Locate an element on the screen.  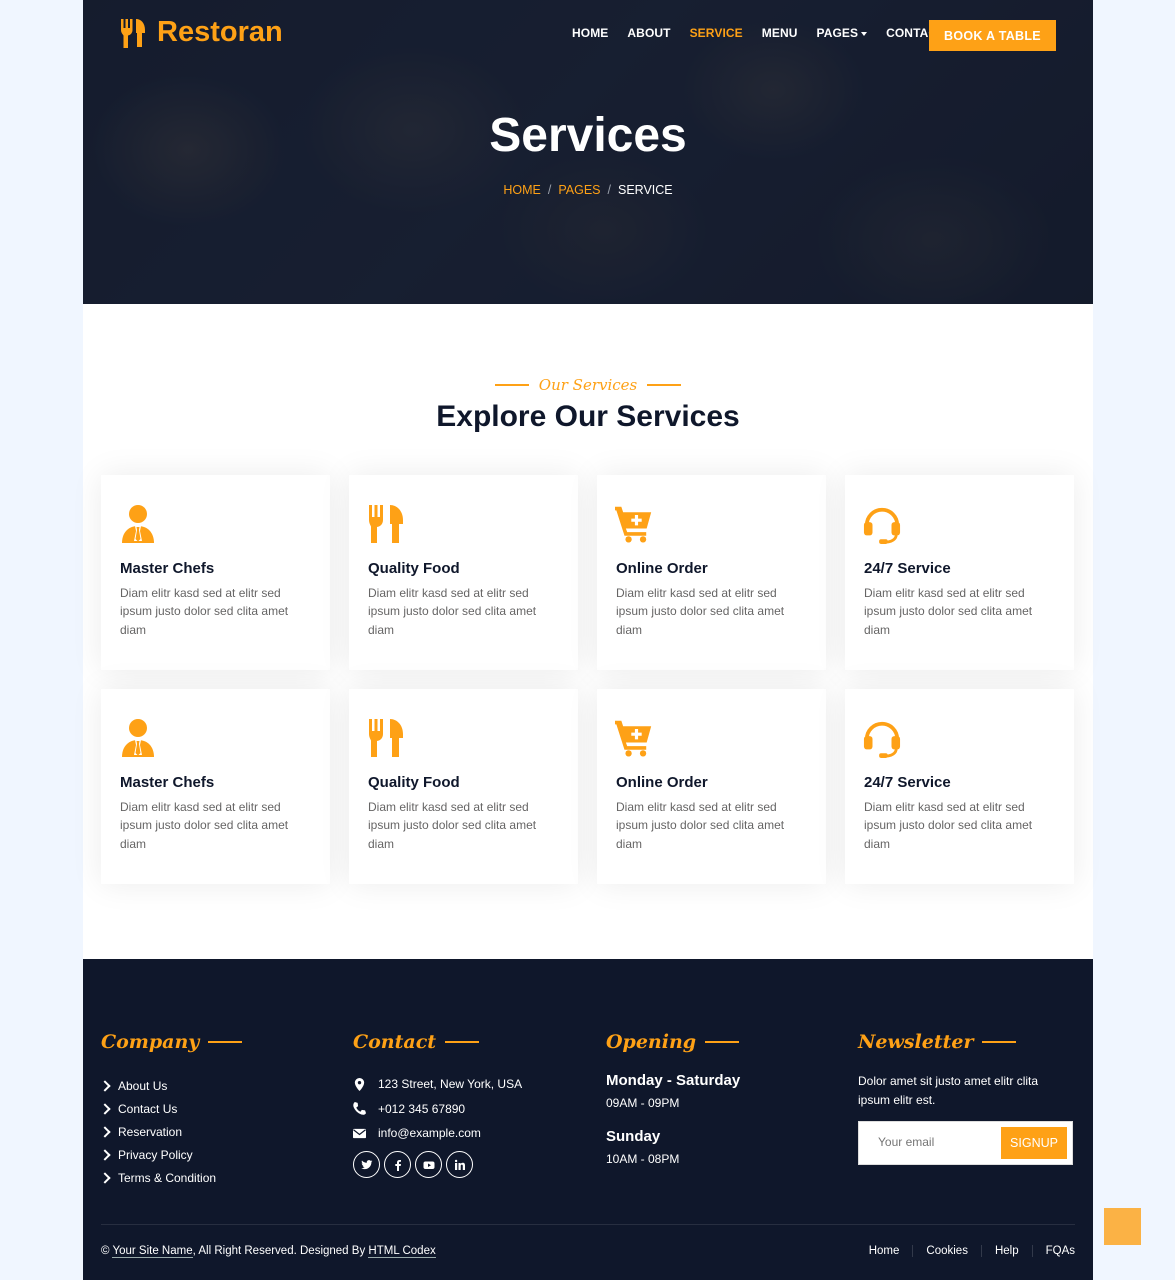
page-title: Services is located at coordinates (588, 135).